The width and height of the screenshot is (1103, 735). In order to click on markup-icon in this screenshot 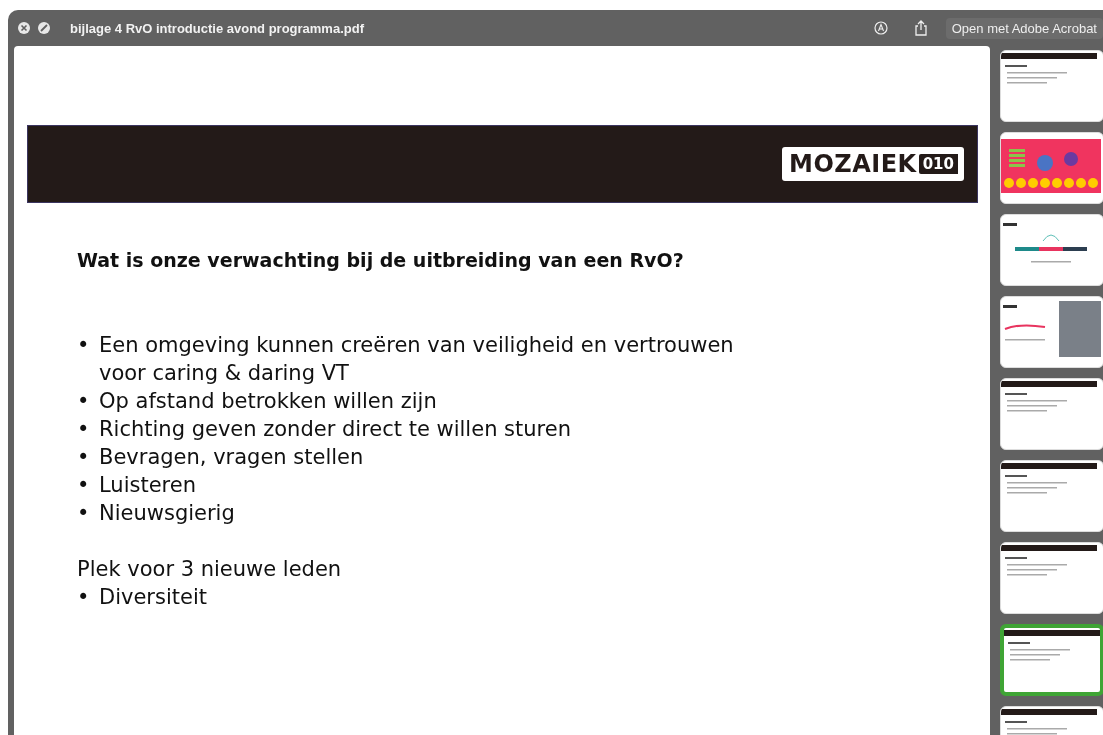, I will do `click(880, 28)`.